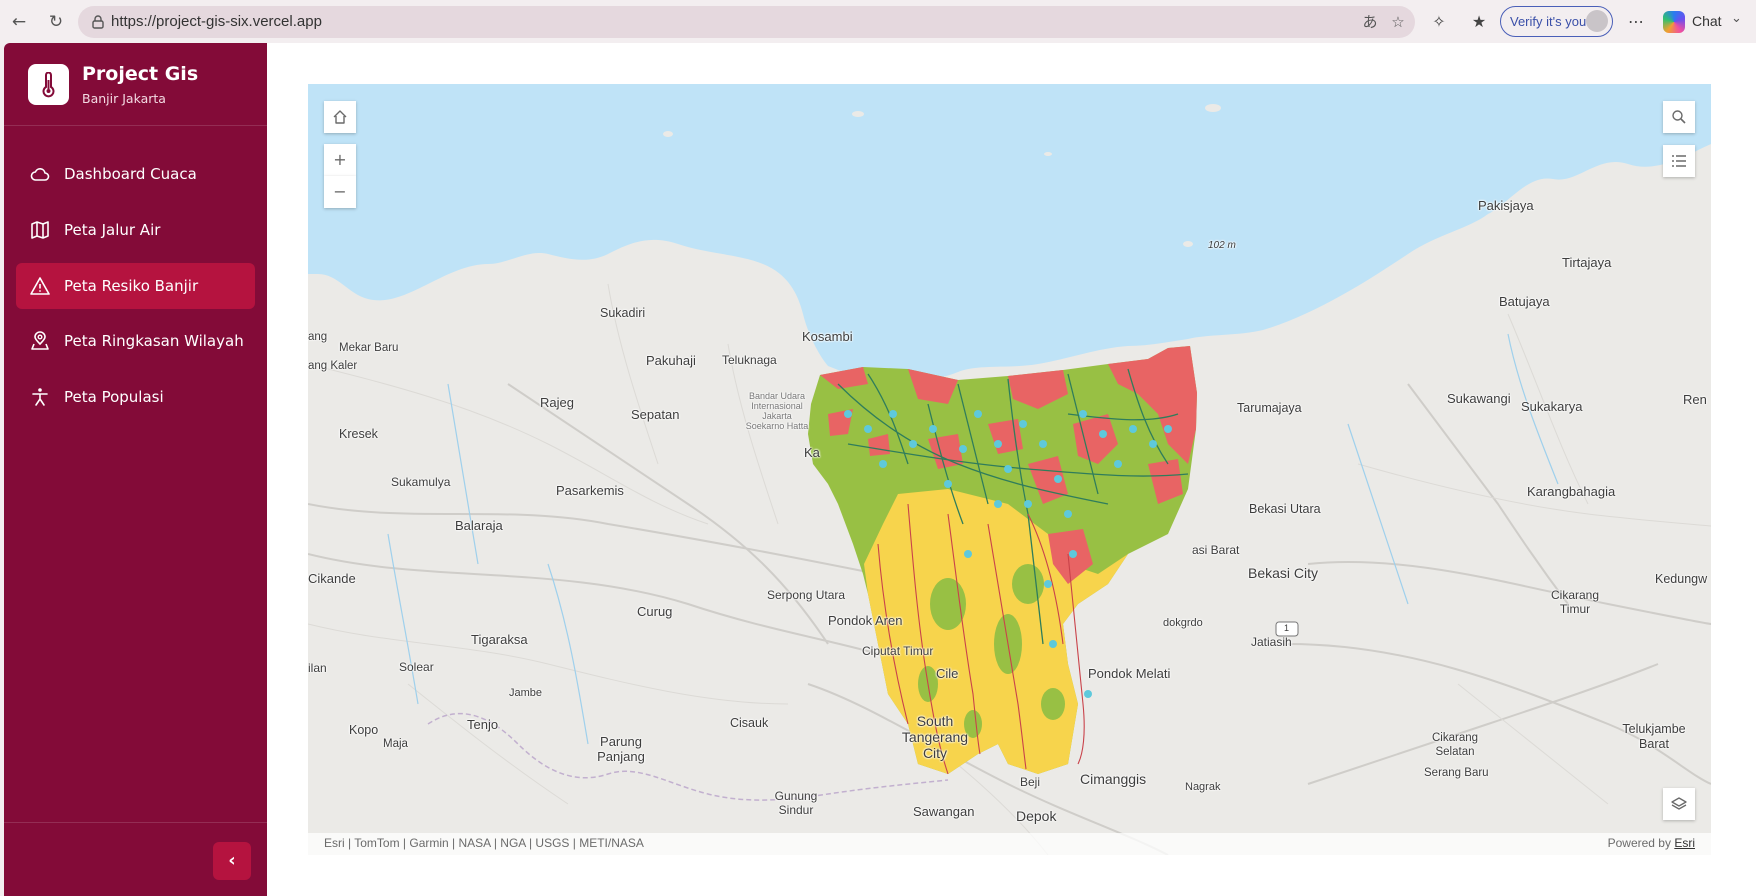 This screenshot has height=896, width=1756. I want to click on collapse-sidebar-button: ‹, so click(232, 861).